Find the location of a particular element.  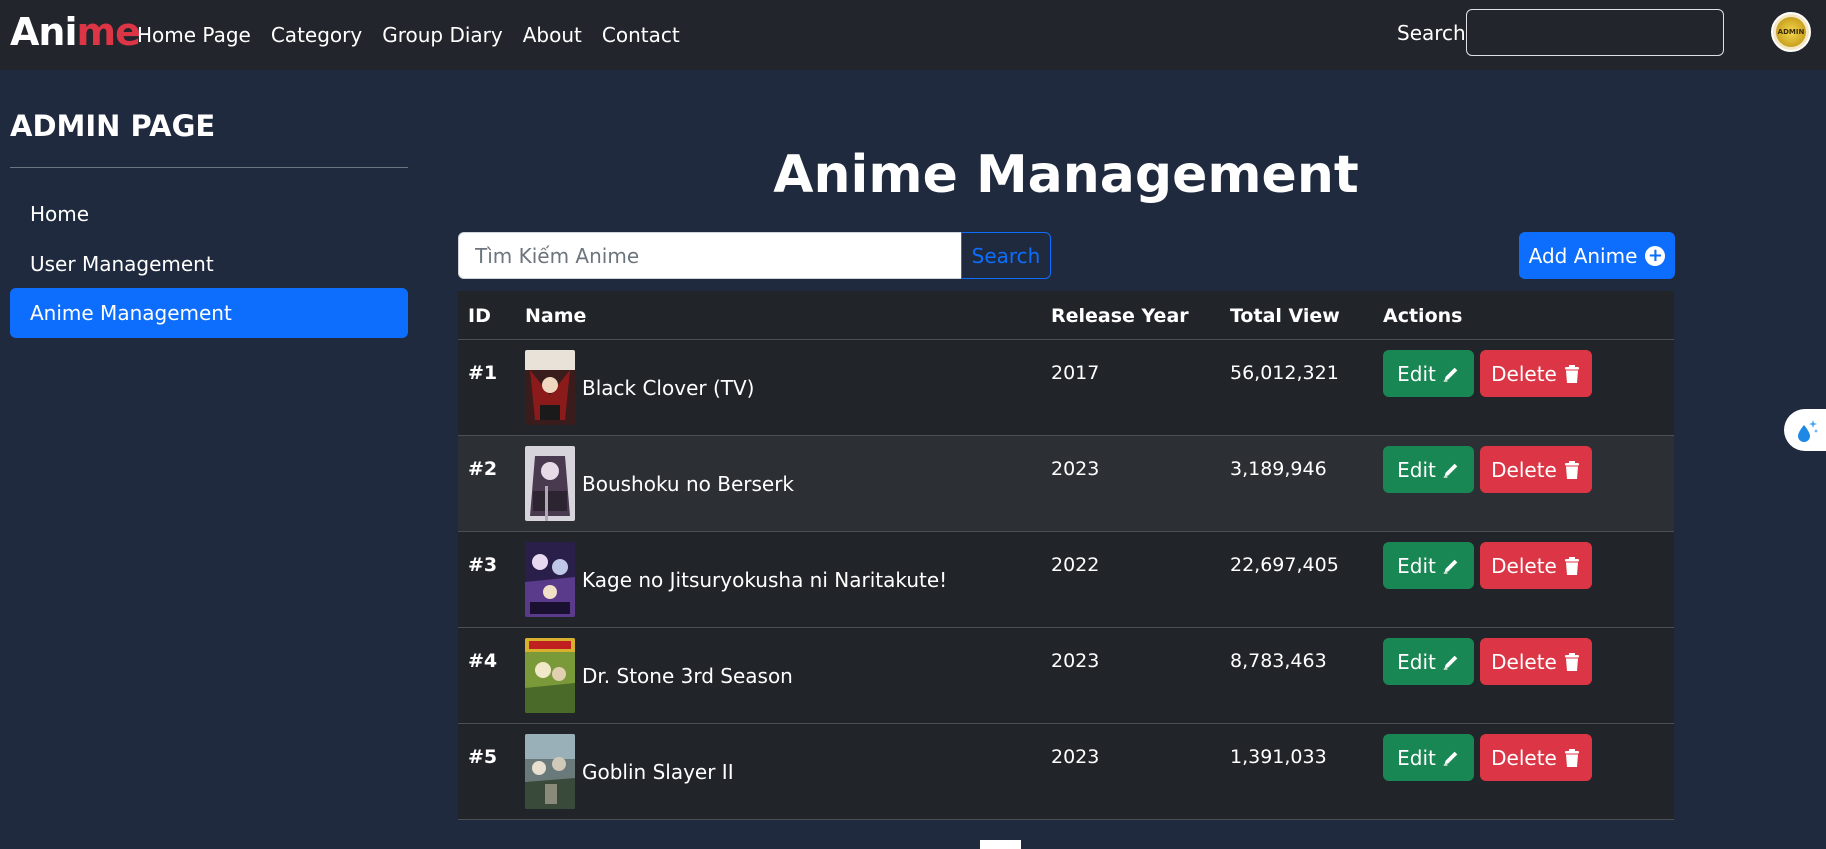

avatar-badge: ADMIN is located at coordinates (1791, 32).